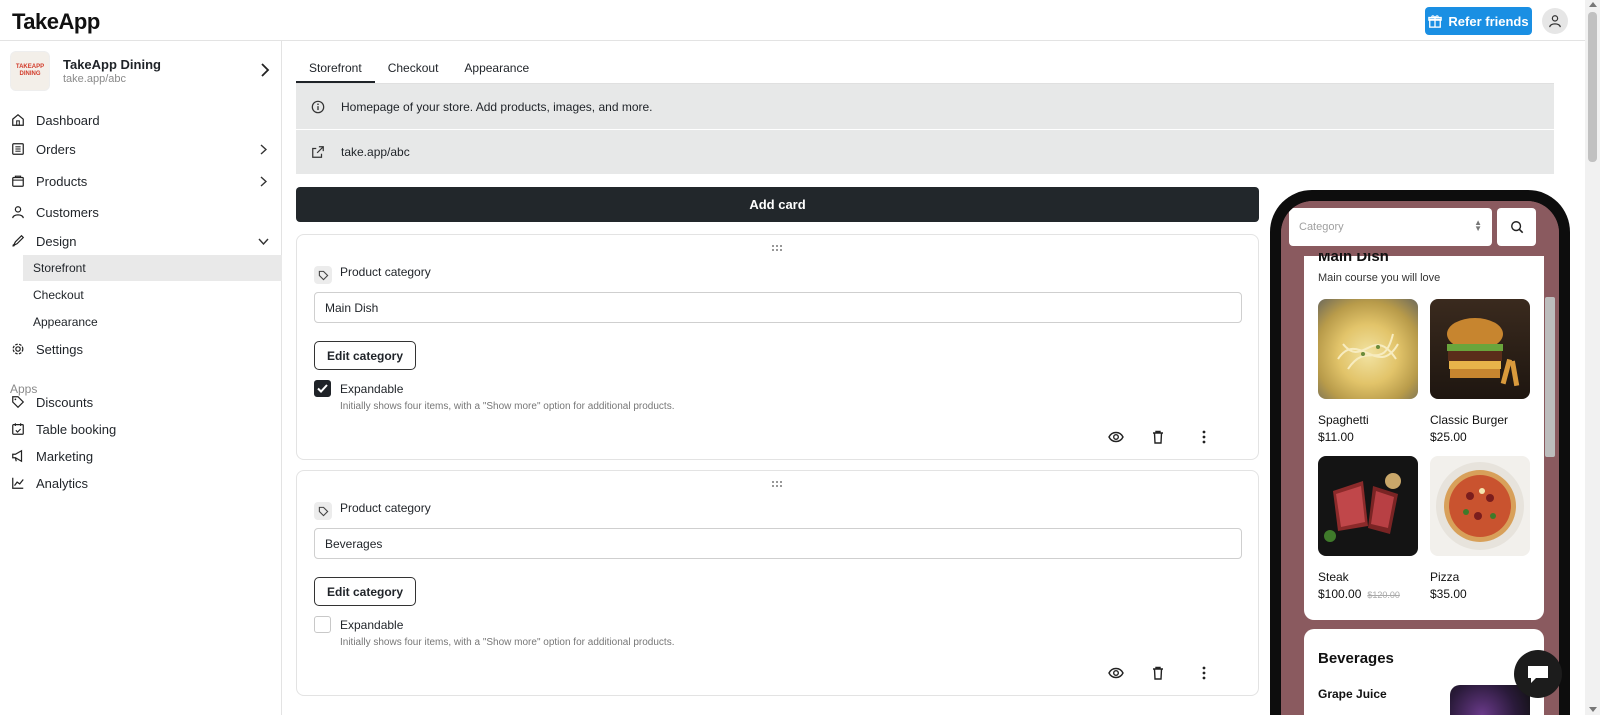  I want to click on sidebar-subitem-appearance: Appearance, so click(152, 322).